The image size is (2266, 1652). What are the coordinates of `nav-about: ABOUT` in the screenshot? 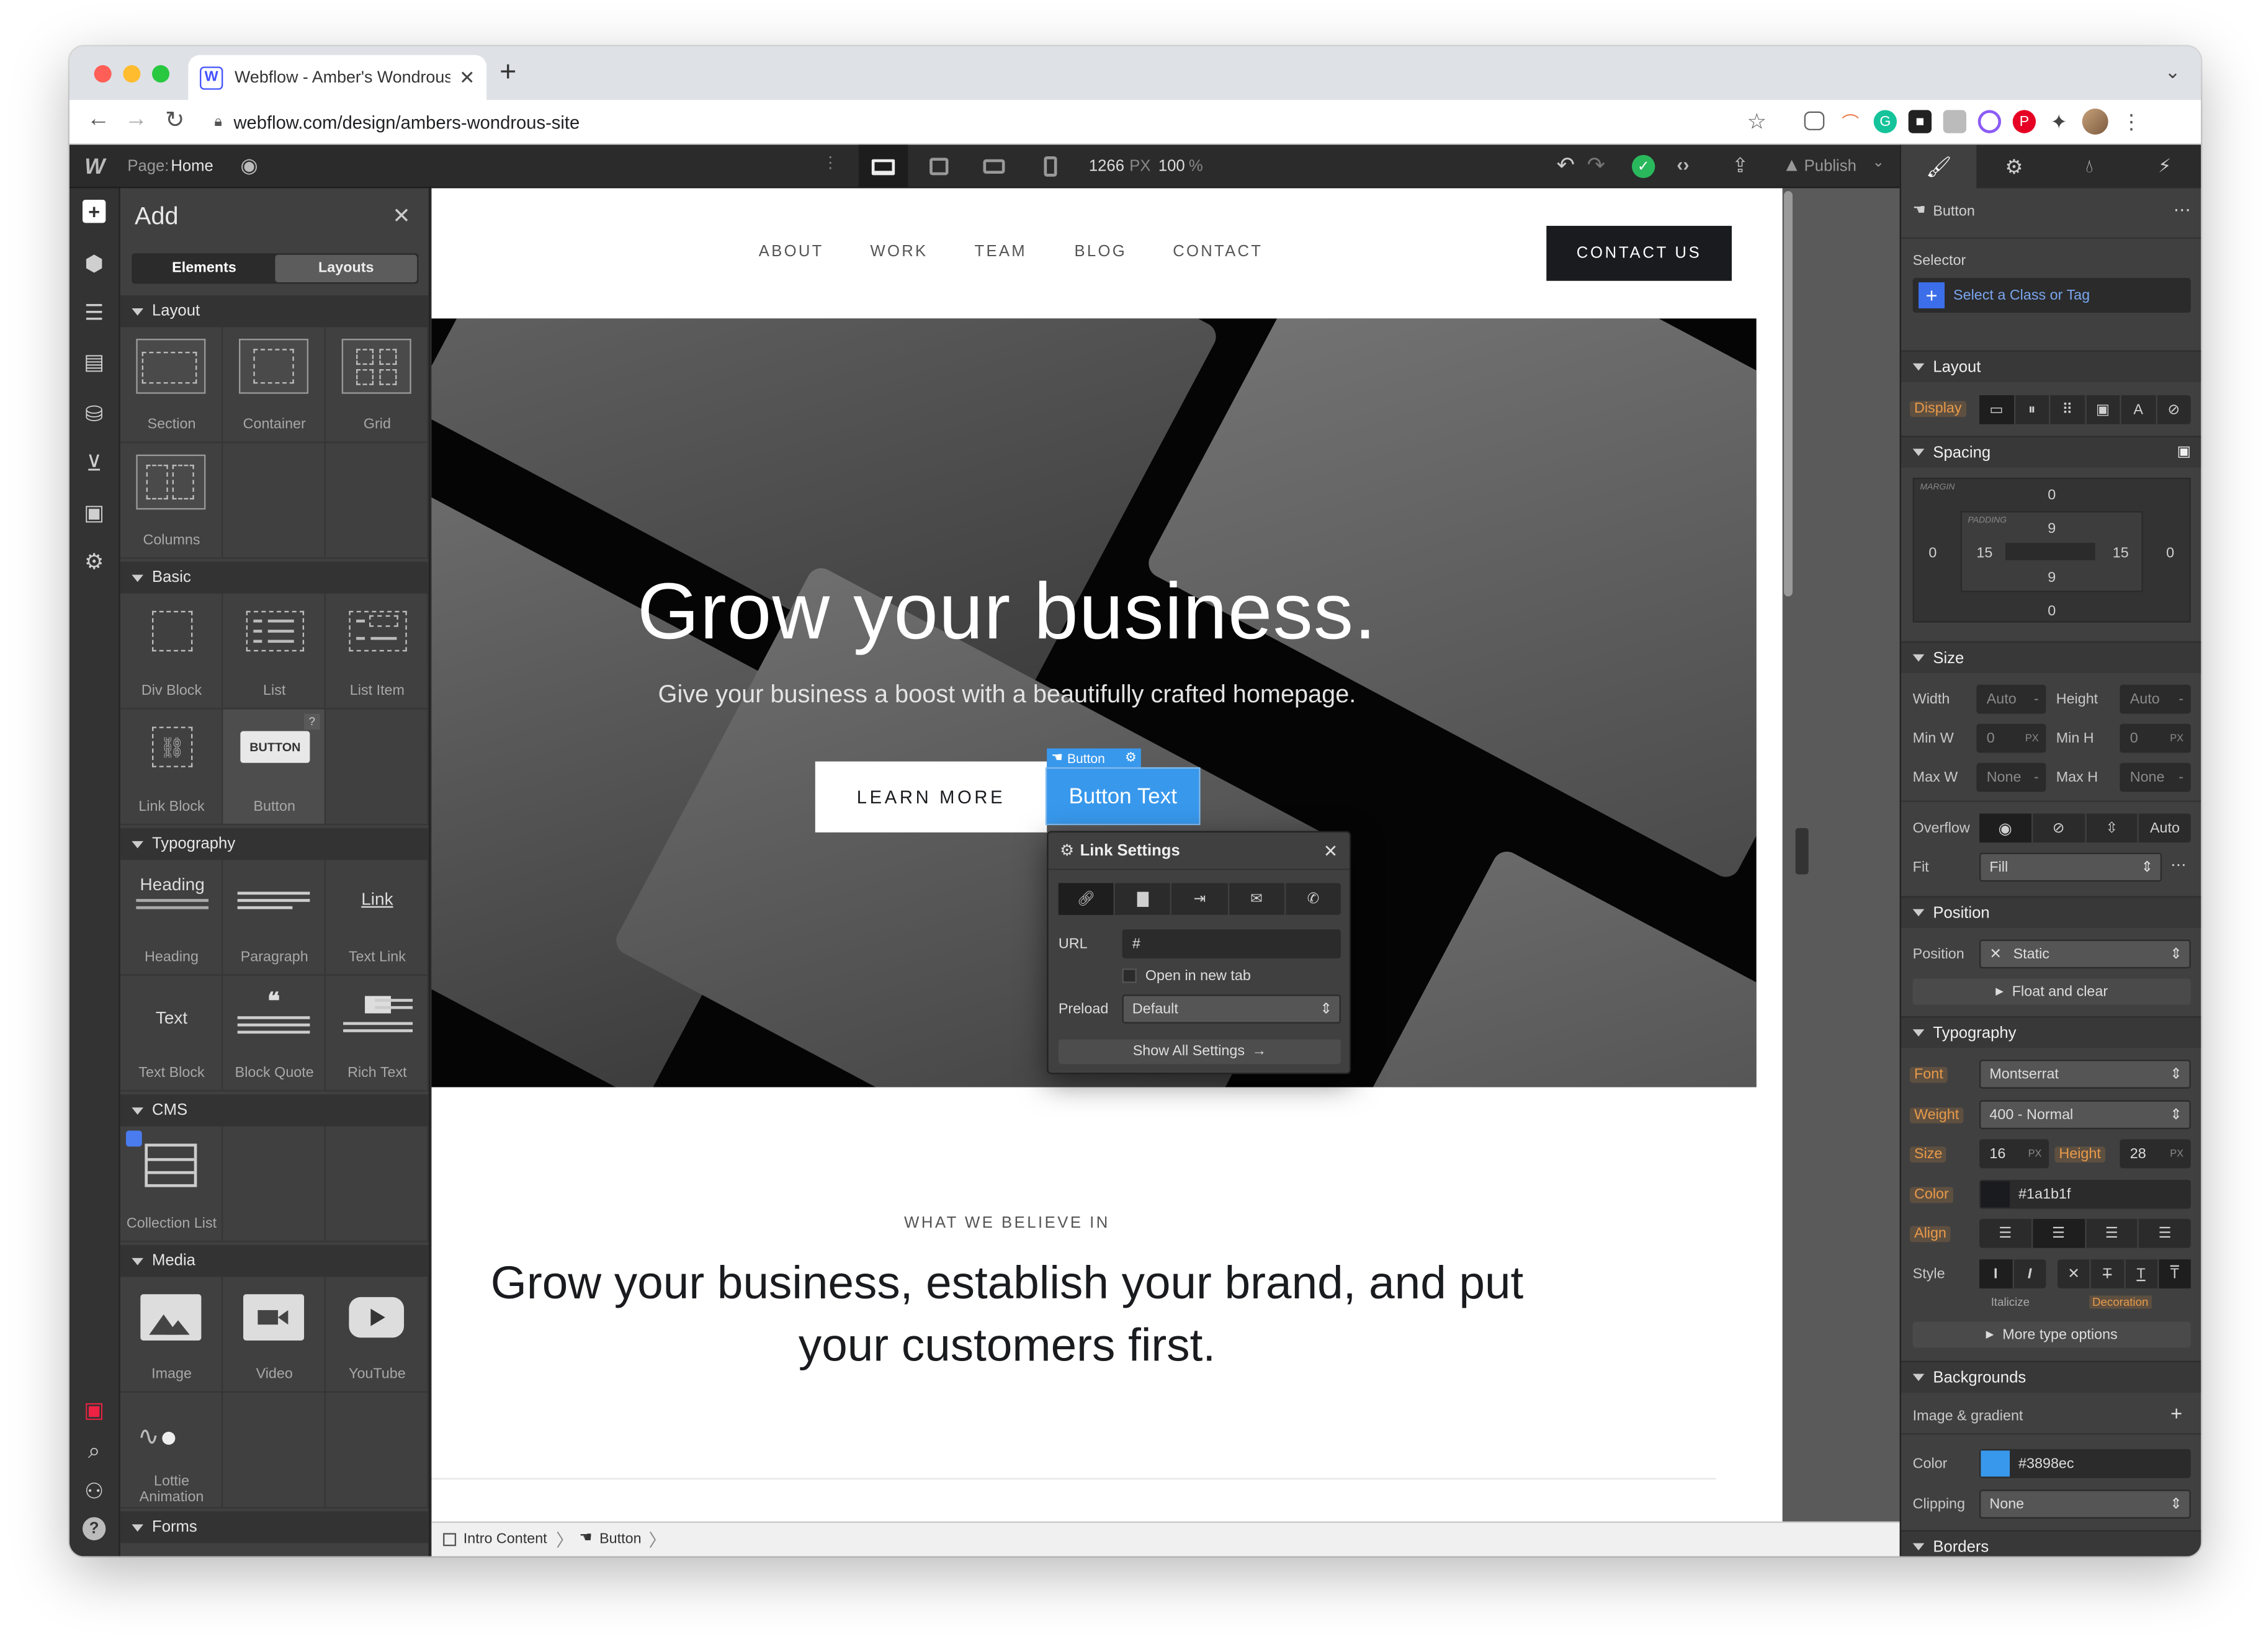 It's located at (791, 252).